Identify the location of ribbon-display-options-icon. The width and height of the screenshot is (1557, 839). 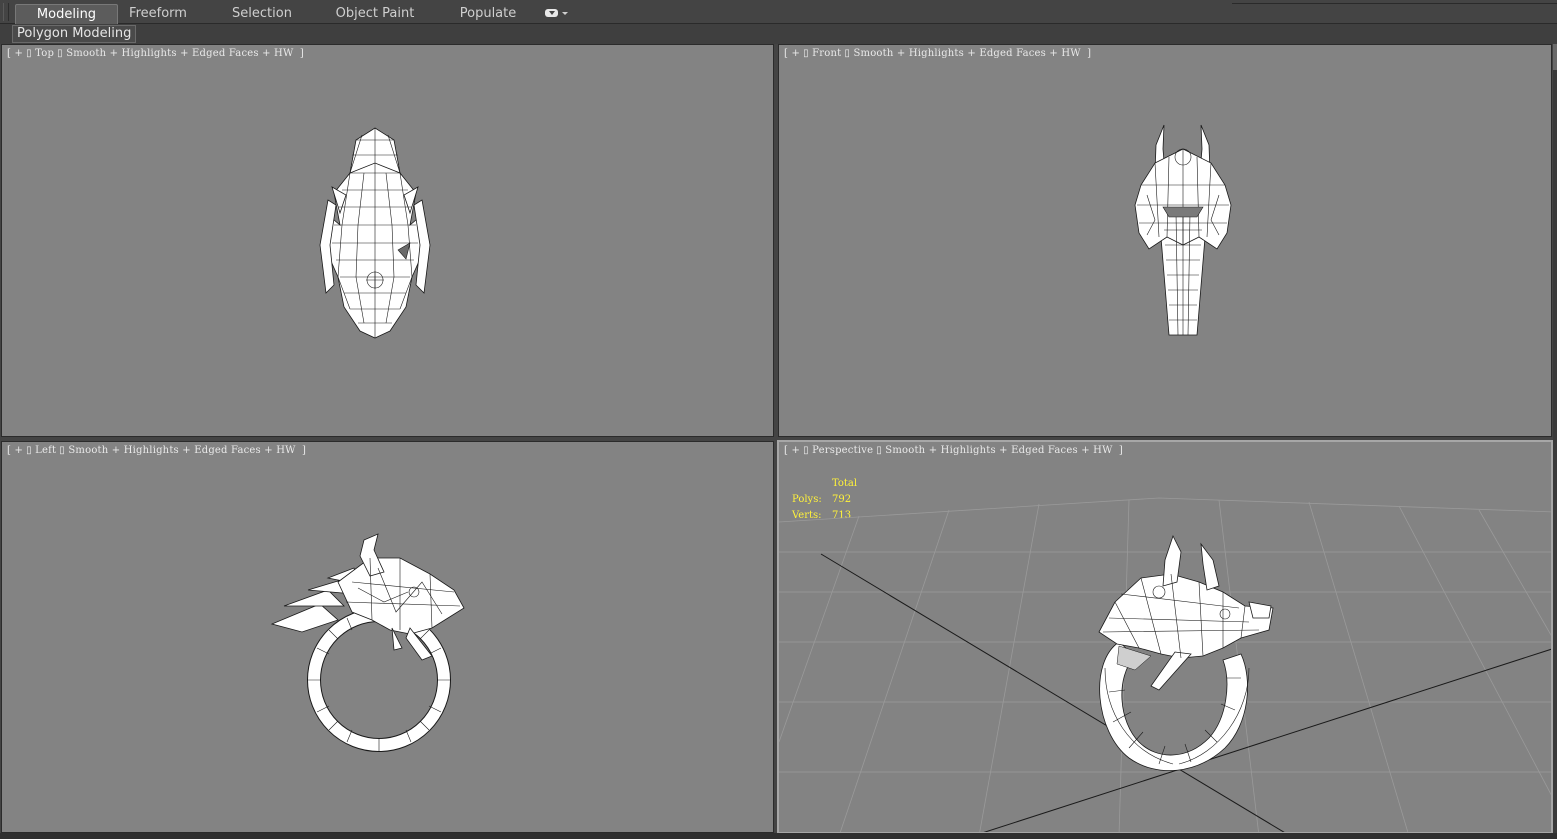
(557, 14).